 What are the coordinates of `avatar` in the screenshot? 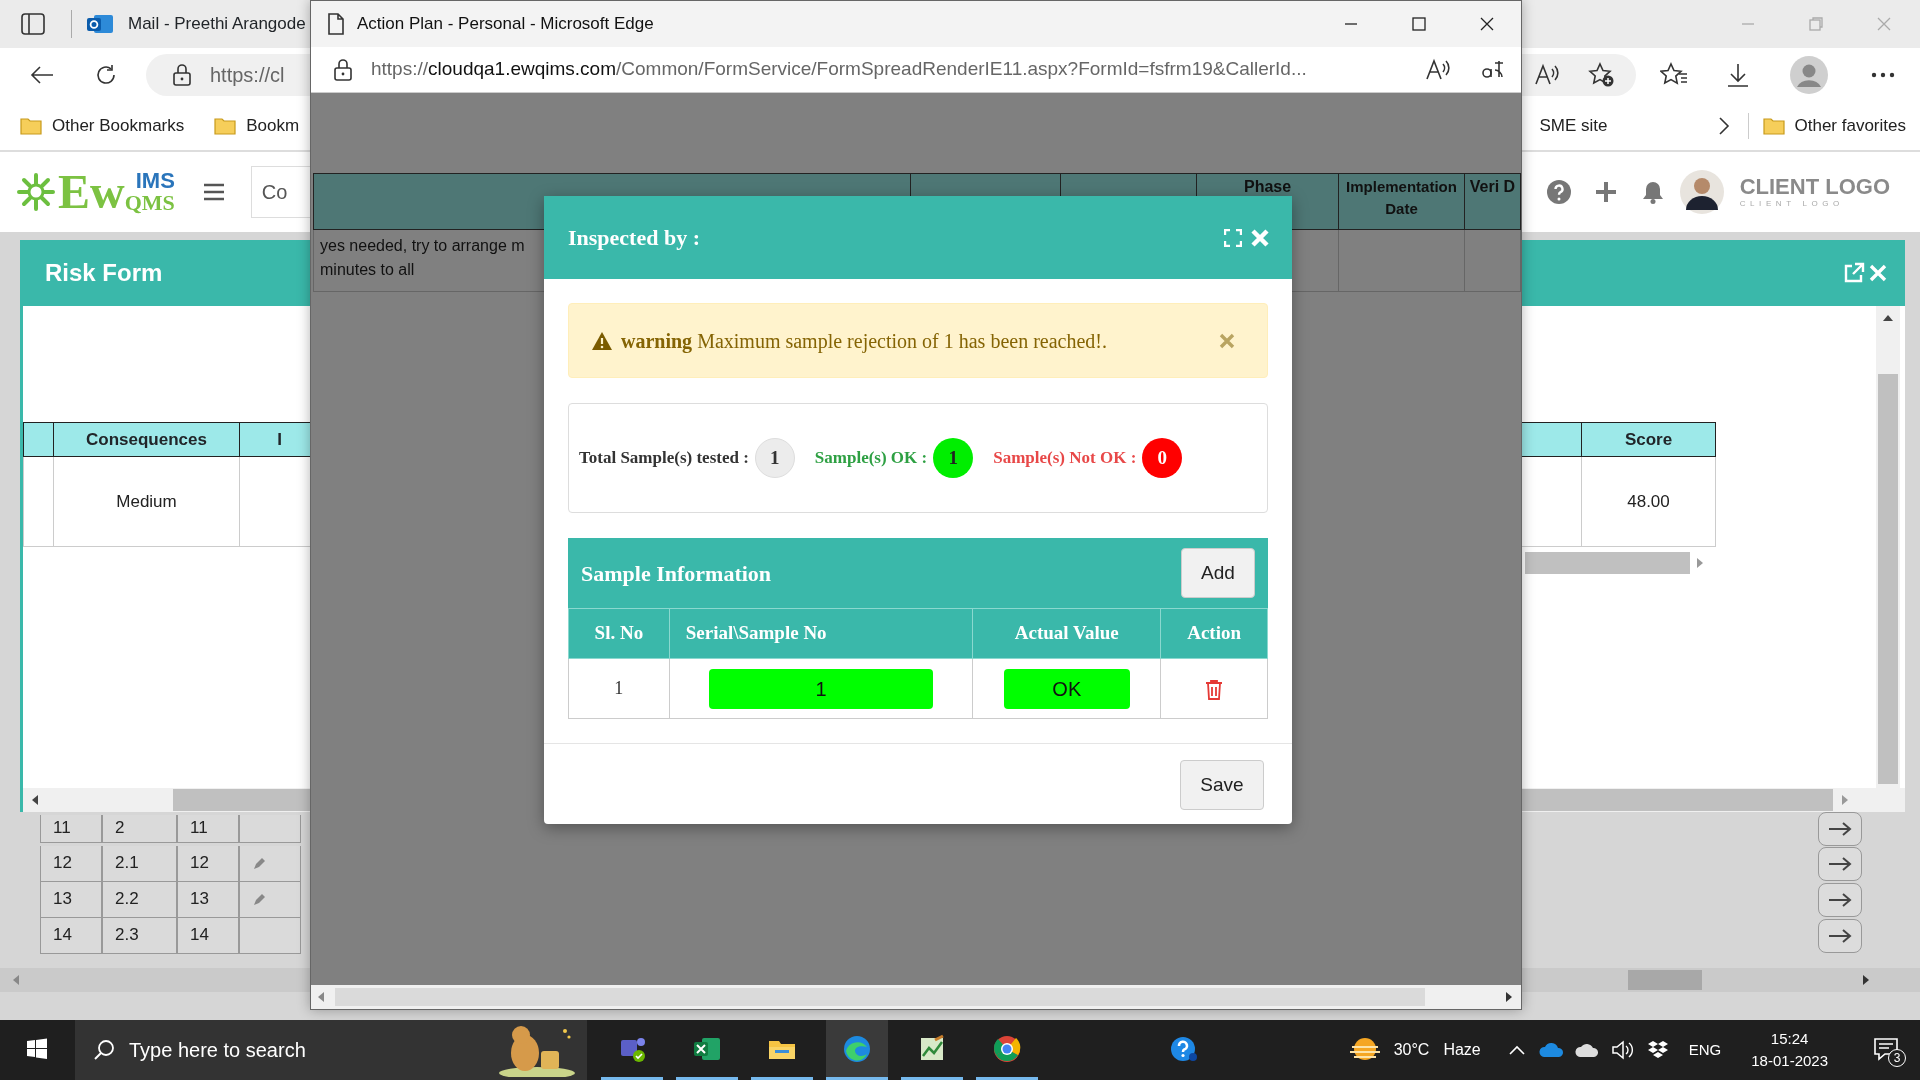 It's located at (1701, 192).